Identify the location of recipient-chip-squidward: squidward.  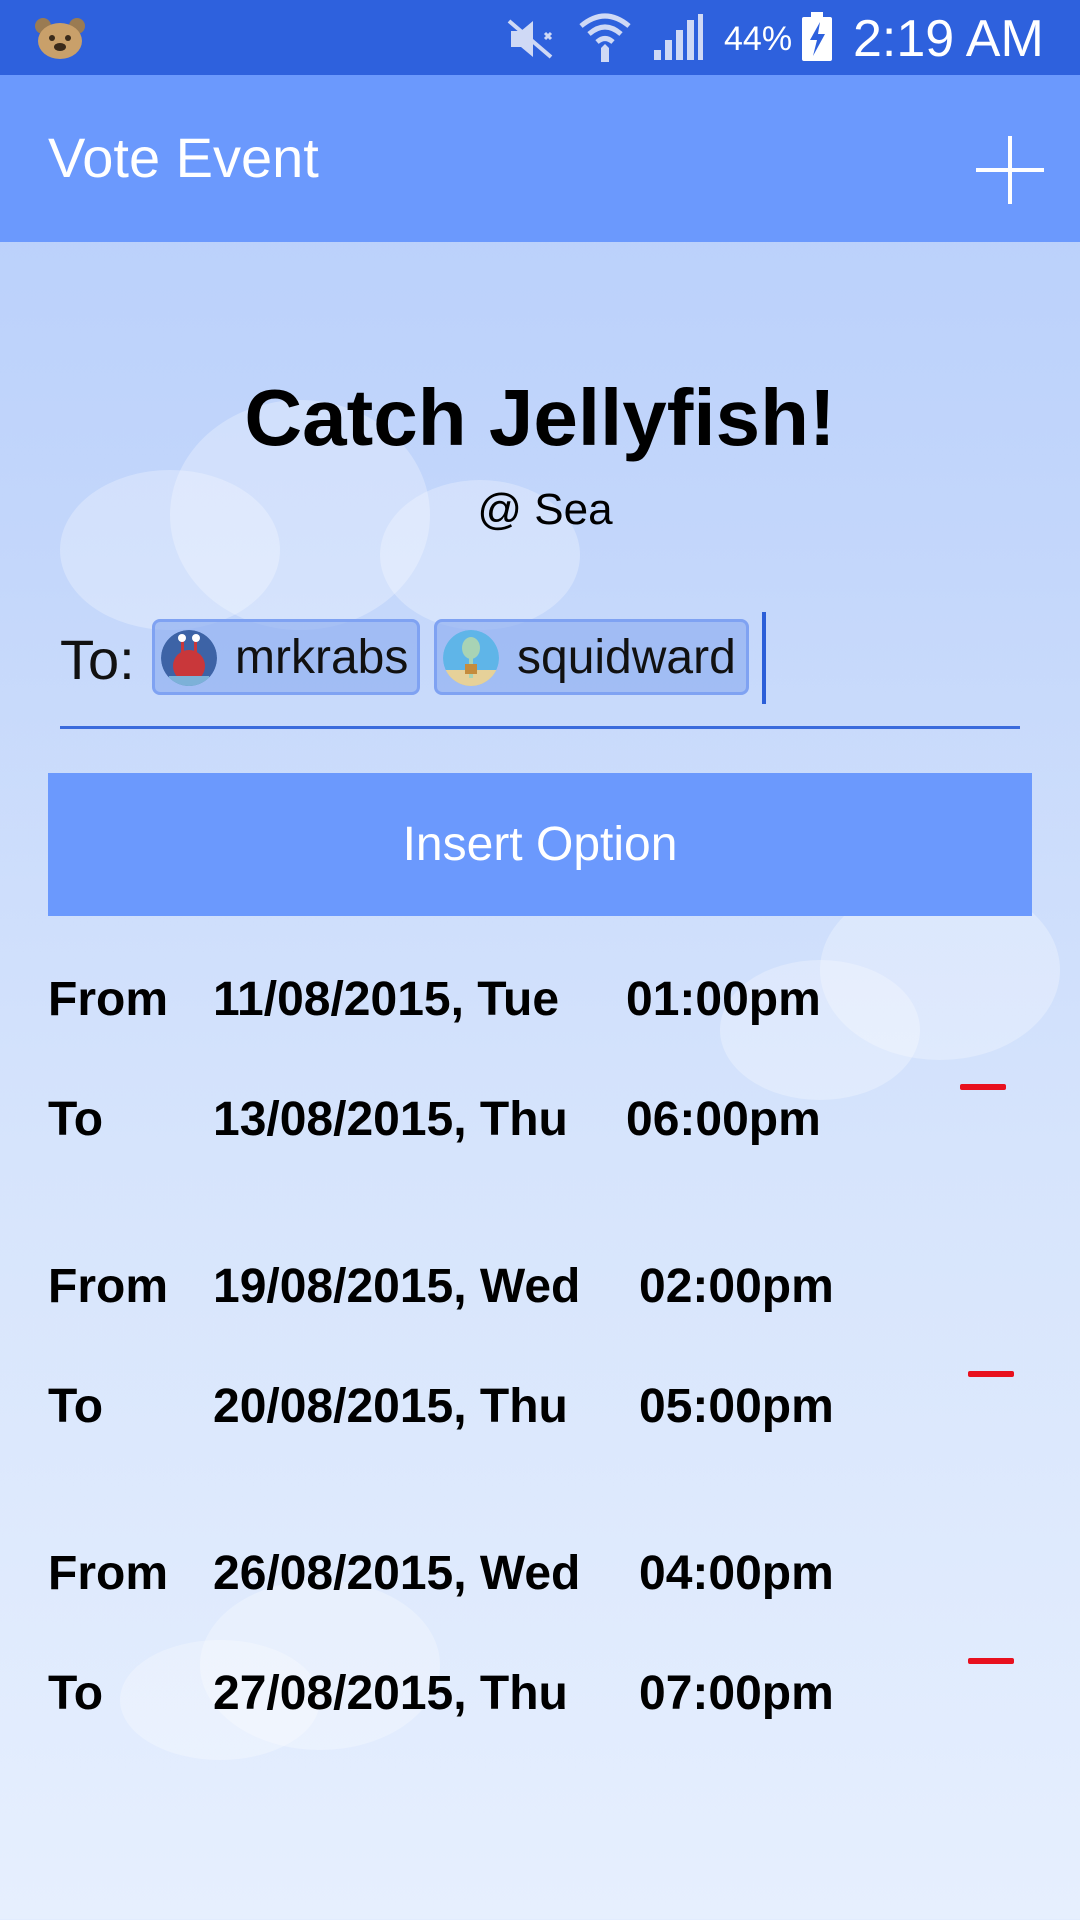
(591, 657).